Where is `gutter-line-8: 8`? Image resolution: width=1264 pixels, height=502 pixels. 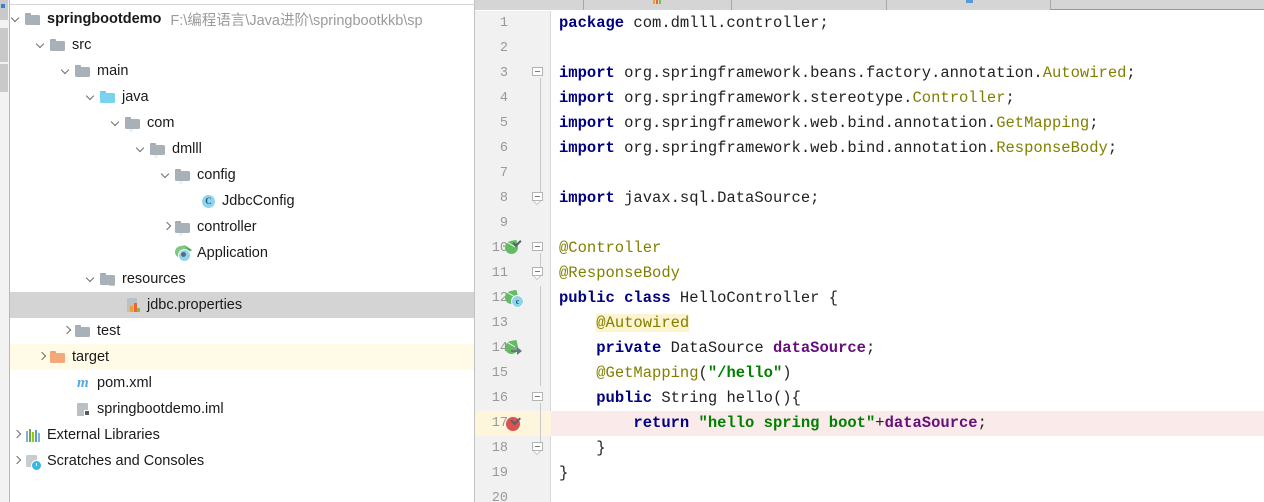 gutter-line-8: 8 is located at coordinates (513, 198).